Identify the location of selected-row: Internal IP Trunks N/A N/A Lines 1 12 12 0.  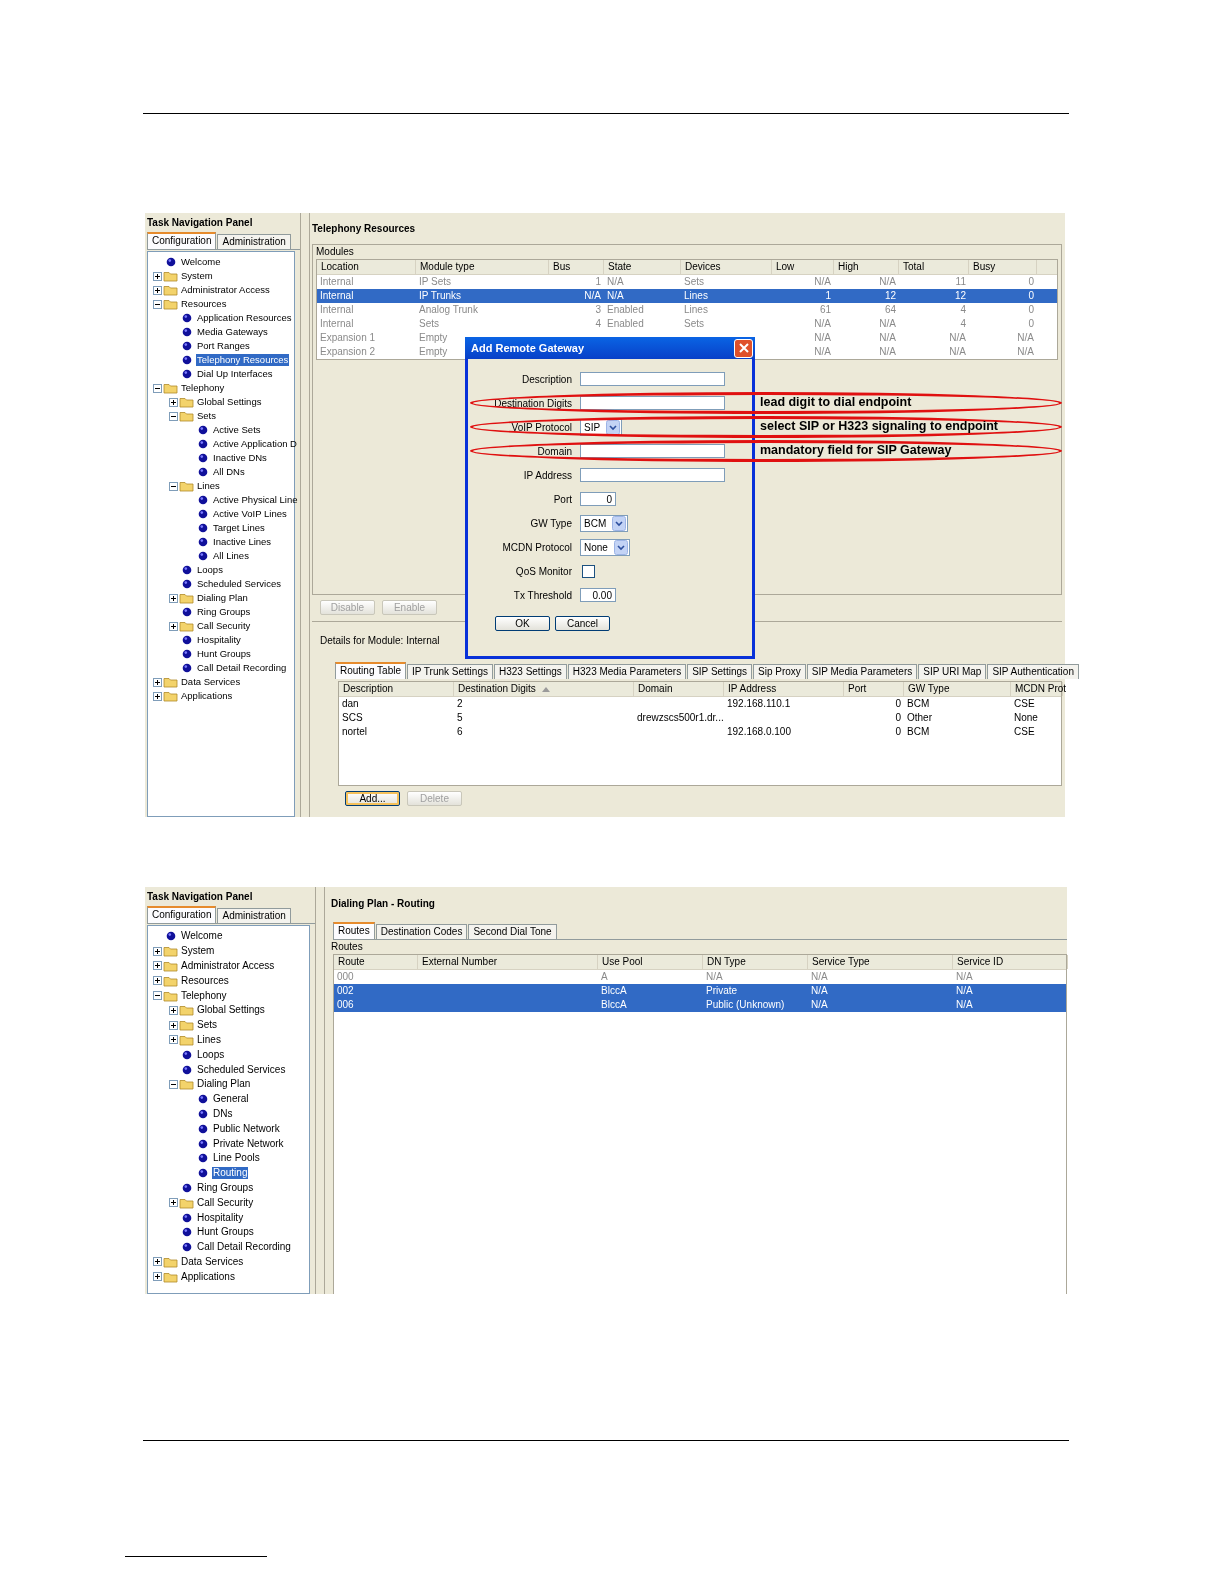
(687, 296).